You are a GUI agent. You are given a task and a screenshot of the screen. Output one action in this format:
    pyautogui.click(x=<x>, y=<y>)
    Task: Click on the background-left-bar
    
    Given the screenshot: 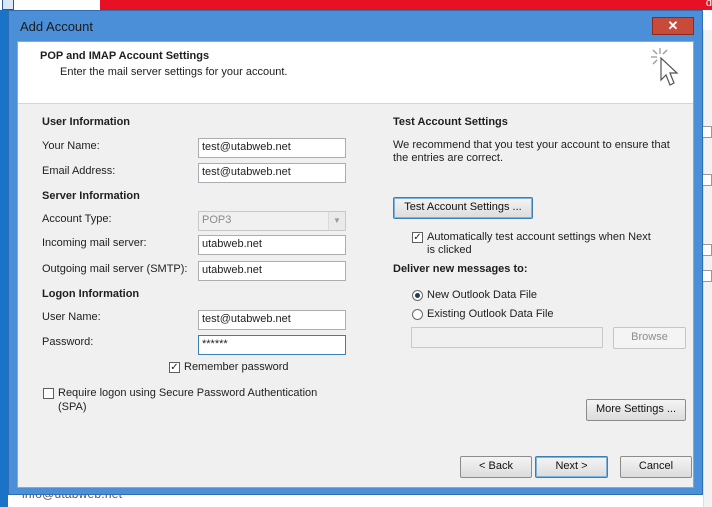 What is the action you would take?
    pyautogui.click(x=4, y=258)
    